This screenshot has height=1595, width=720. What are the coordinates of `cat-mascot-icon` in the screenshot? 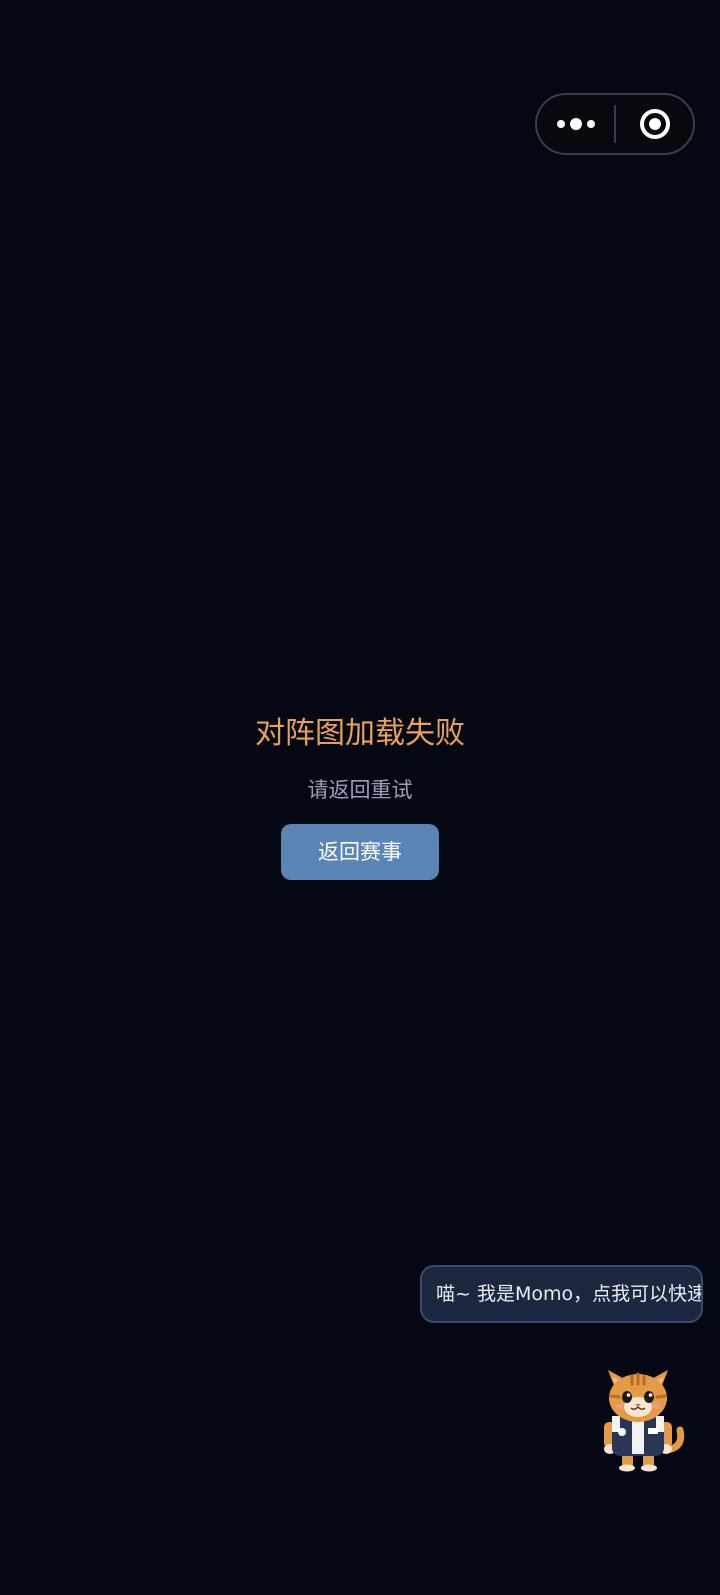 It's located at (638, 1412).